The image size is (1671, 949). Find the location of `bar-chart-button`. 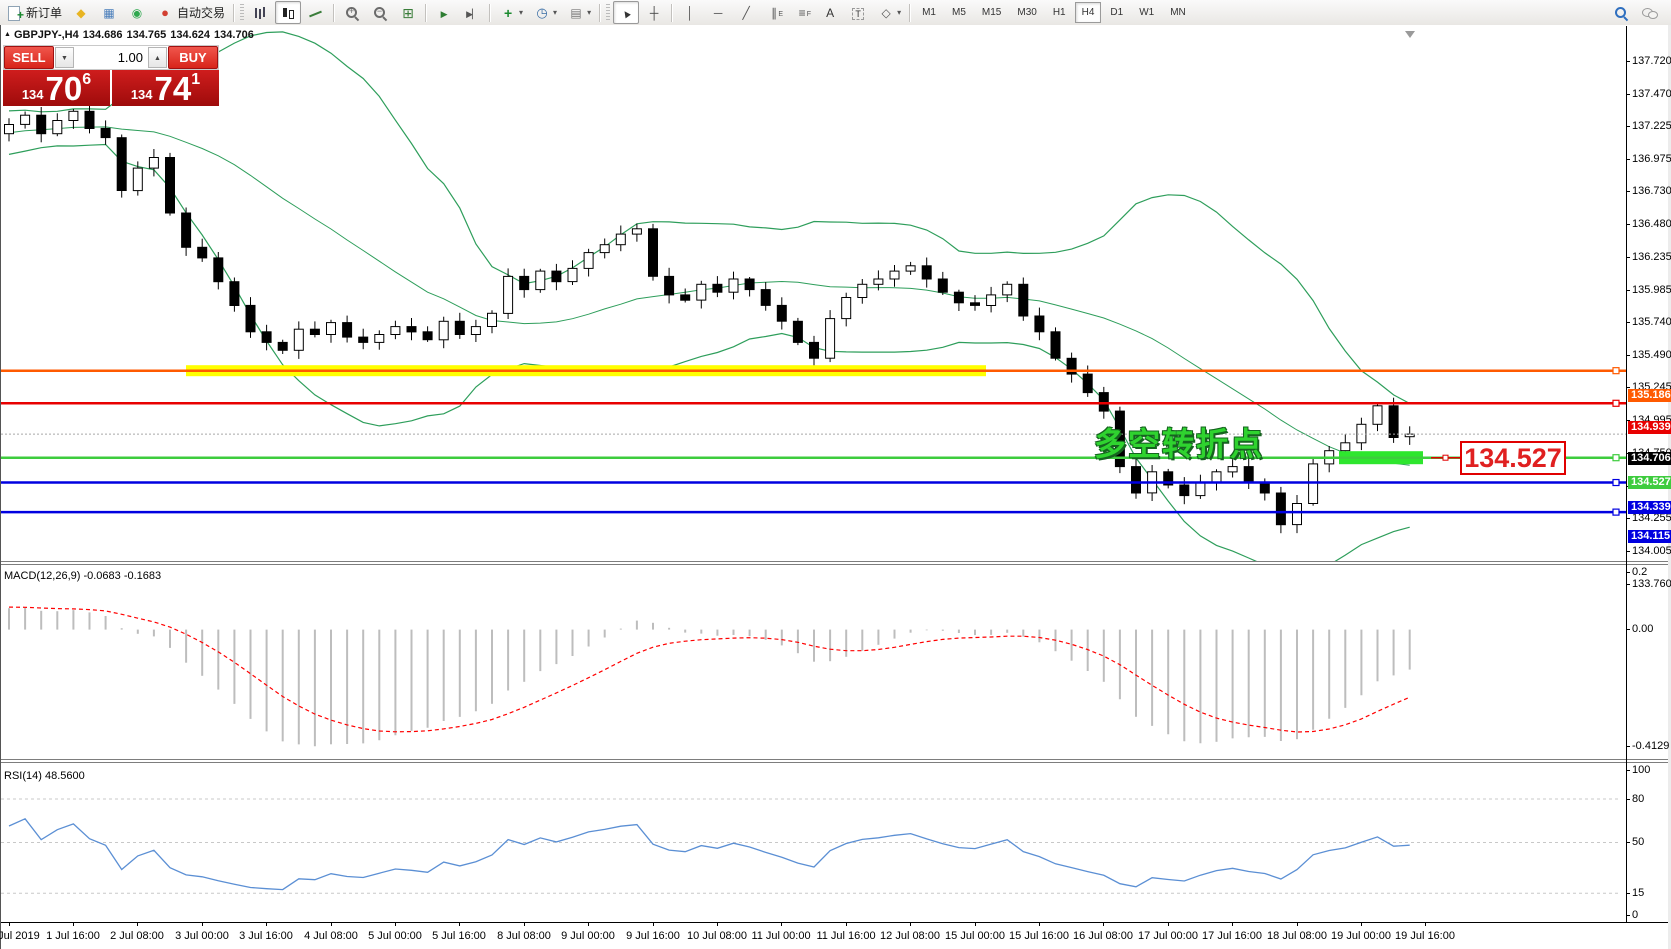

bar-chart-button is located at coordinates (260, 12).